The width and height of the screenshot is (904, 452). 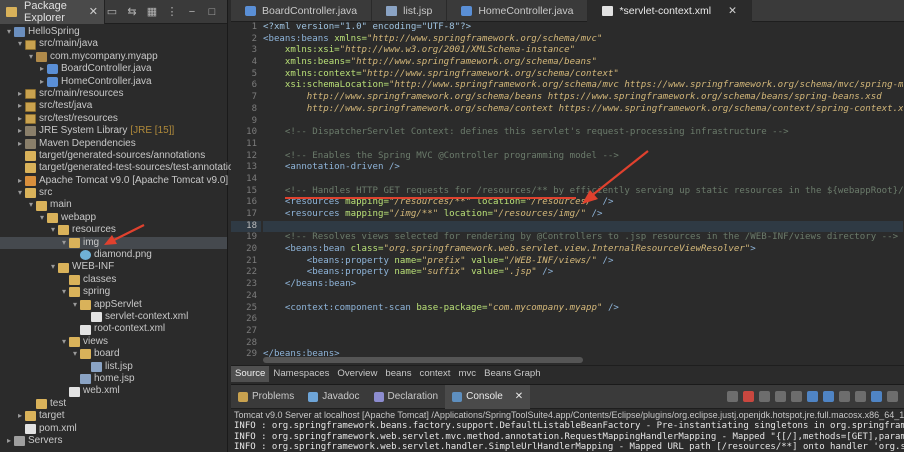 What do you see at coordinates (301, 374) in the screenshot?
I see `tab-namespaces: Namespaces` at bounding box center [301, 374].